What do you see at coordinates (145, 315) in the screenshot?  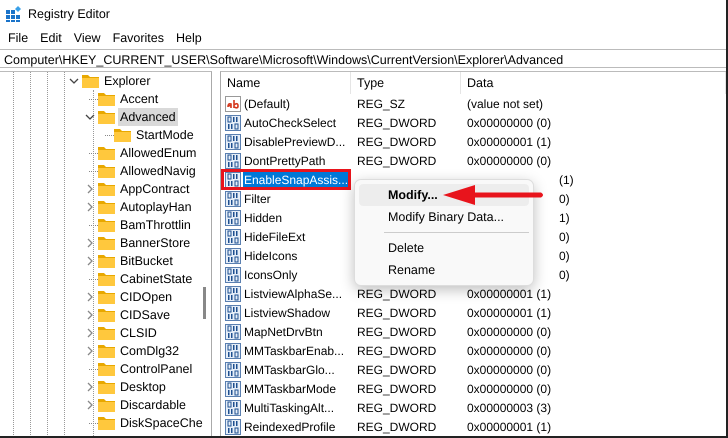 I see `tree-item: CIDSave` at bounding box center [145, 315].